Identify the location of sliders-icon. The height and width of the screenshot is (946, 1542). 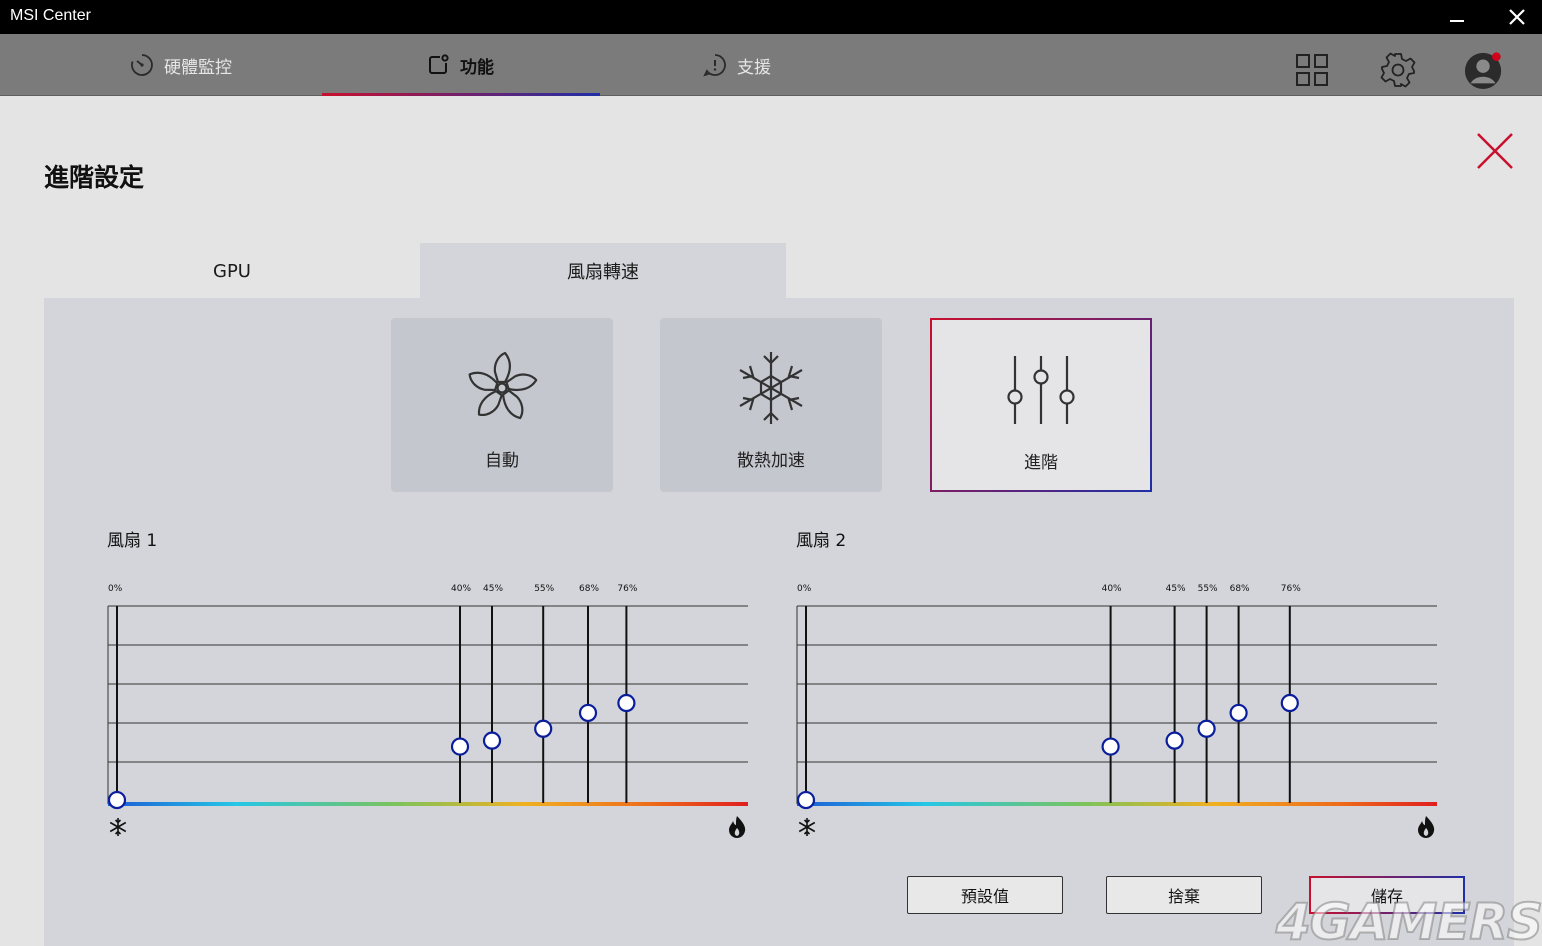
(1041, 390).